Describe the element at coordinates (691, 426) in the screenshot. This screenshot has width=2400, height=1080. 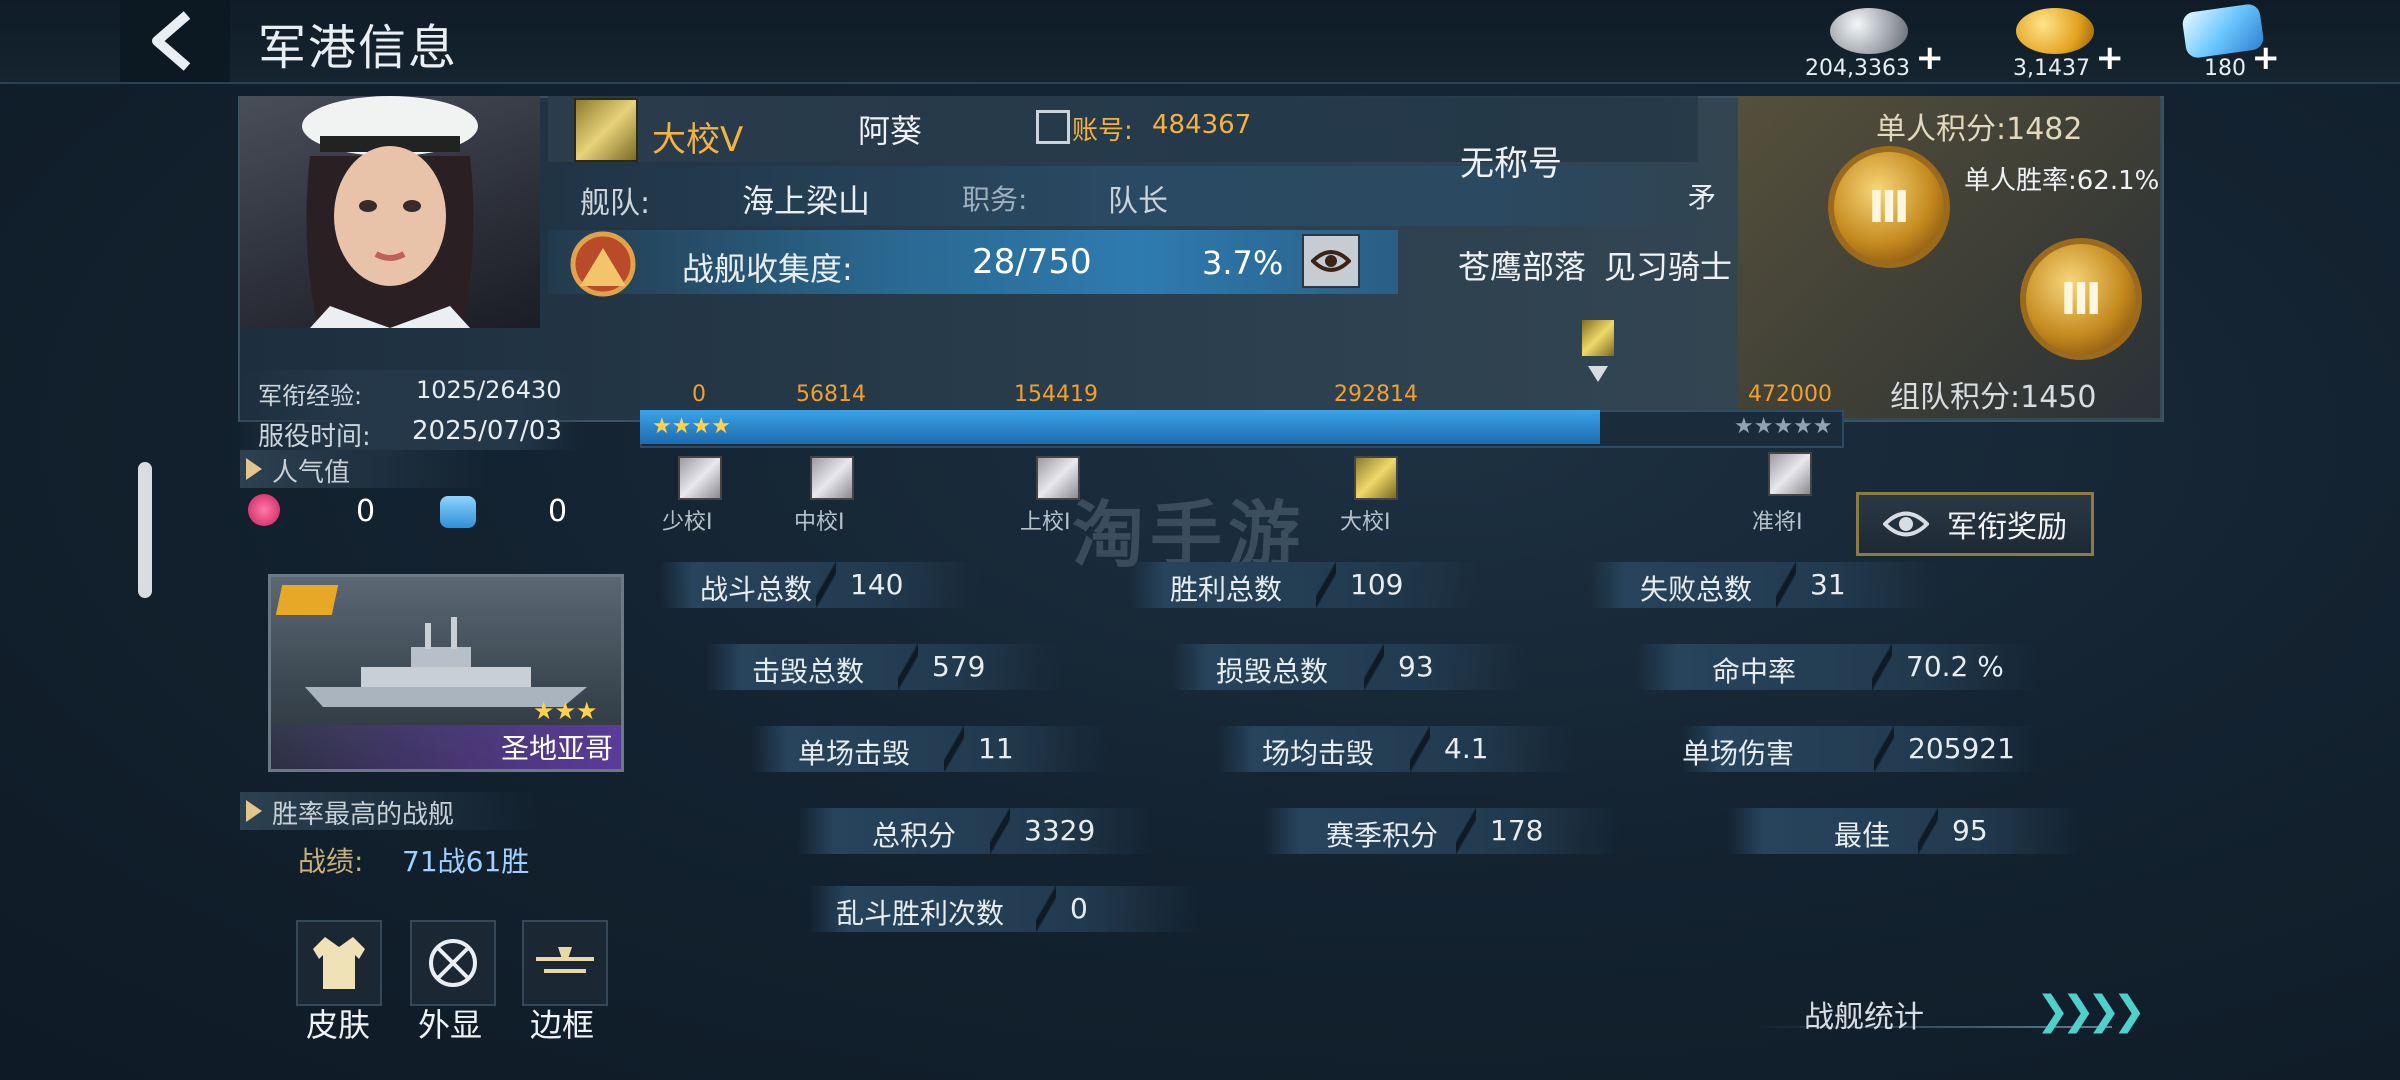
I see `progress-stars-left: ★★★★` at that location.